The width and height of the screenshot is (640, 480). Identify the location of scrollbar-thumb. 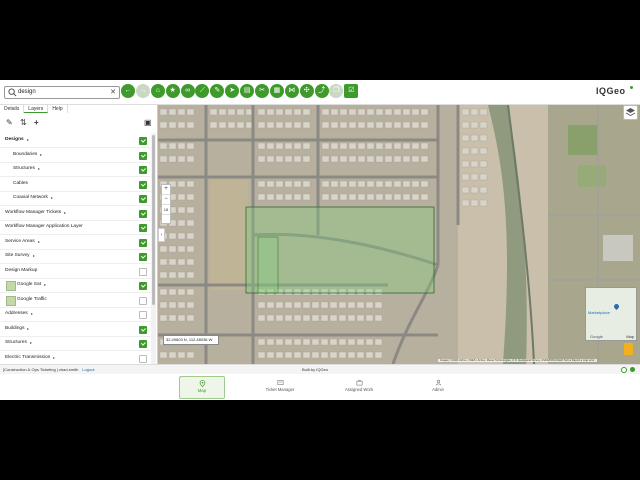
(153, 220).